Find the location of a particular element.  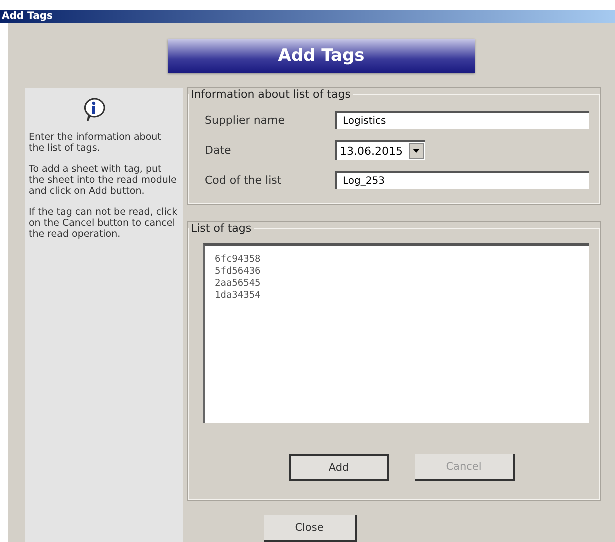

group-title: List of tags is located at coordinates (221, 228).